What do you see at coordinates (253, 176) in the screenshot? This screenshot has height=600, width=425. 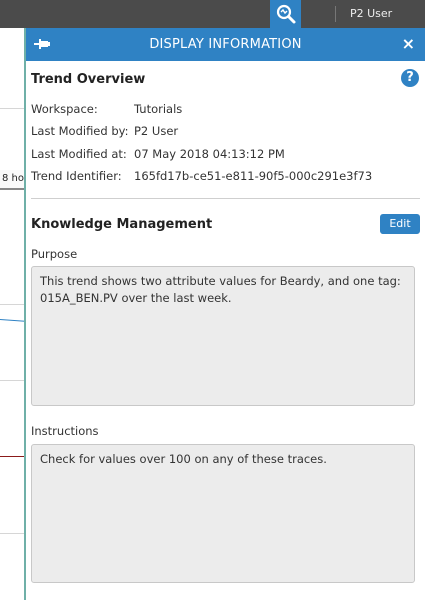 I see `info-value: 165fd17b-ce51-e811-90f5-000c291e3f73` at bounding box center [253, 176].